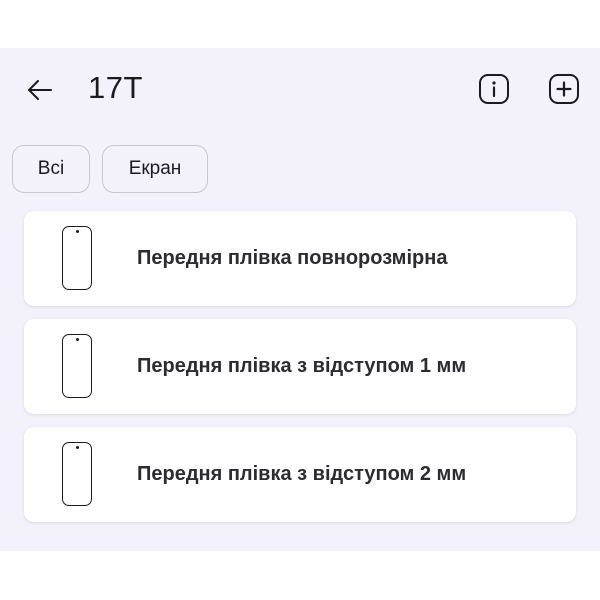 The width and height of the screenshot is (600, 600). What do you see at coordinates (51, 169) in the screenshot?
I see `filter-chip-all: Всі` at bounding box center [51, 169].